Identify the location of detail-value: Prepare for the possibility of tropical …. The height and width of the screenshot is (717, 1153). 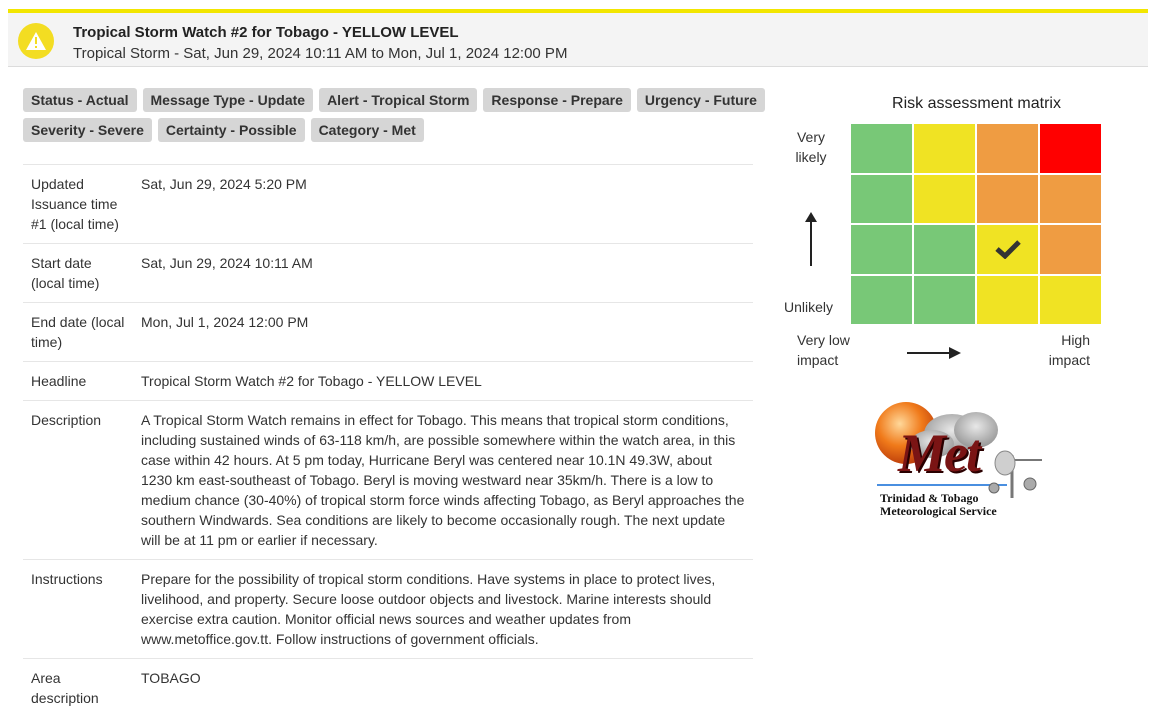
(443, 609).